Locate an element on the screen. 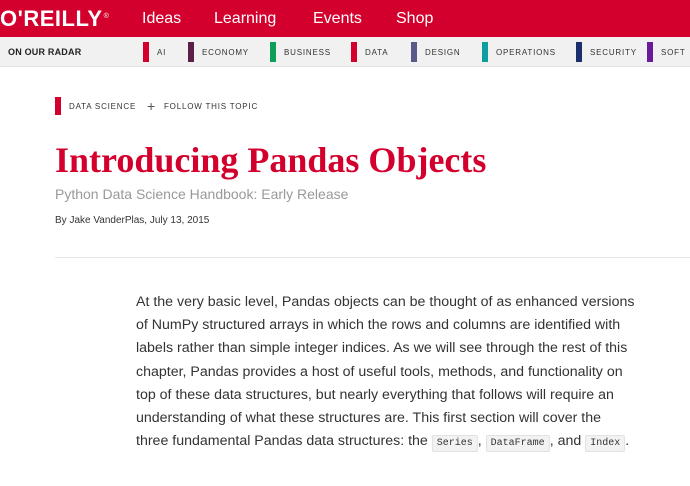 Image resolution: width=690 pixels, height=486 pixels. paragraph-end: . is located at coordinates (627, 441).